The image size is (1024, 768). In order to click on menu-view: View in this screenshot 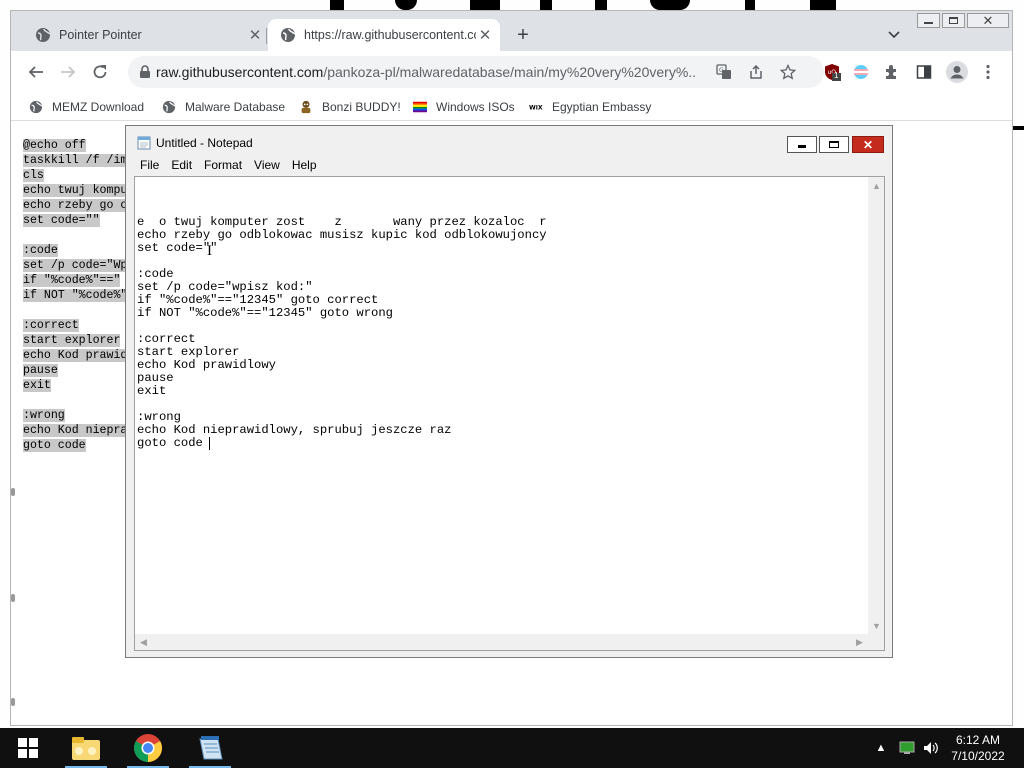, I will do `click(267, 165)`.